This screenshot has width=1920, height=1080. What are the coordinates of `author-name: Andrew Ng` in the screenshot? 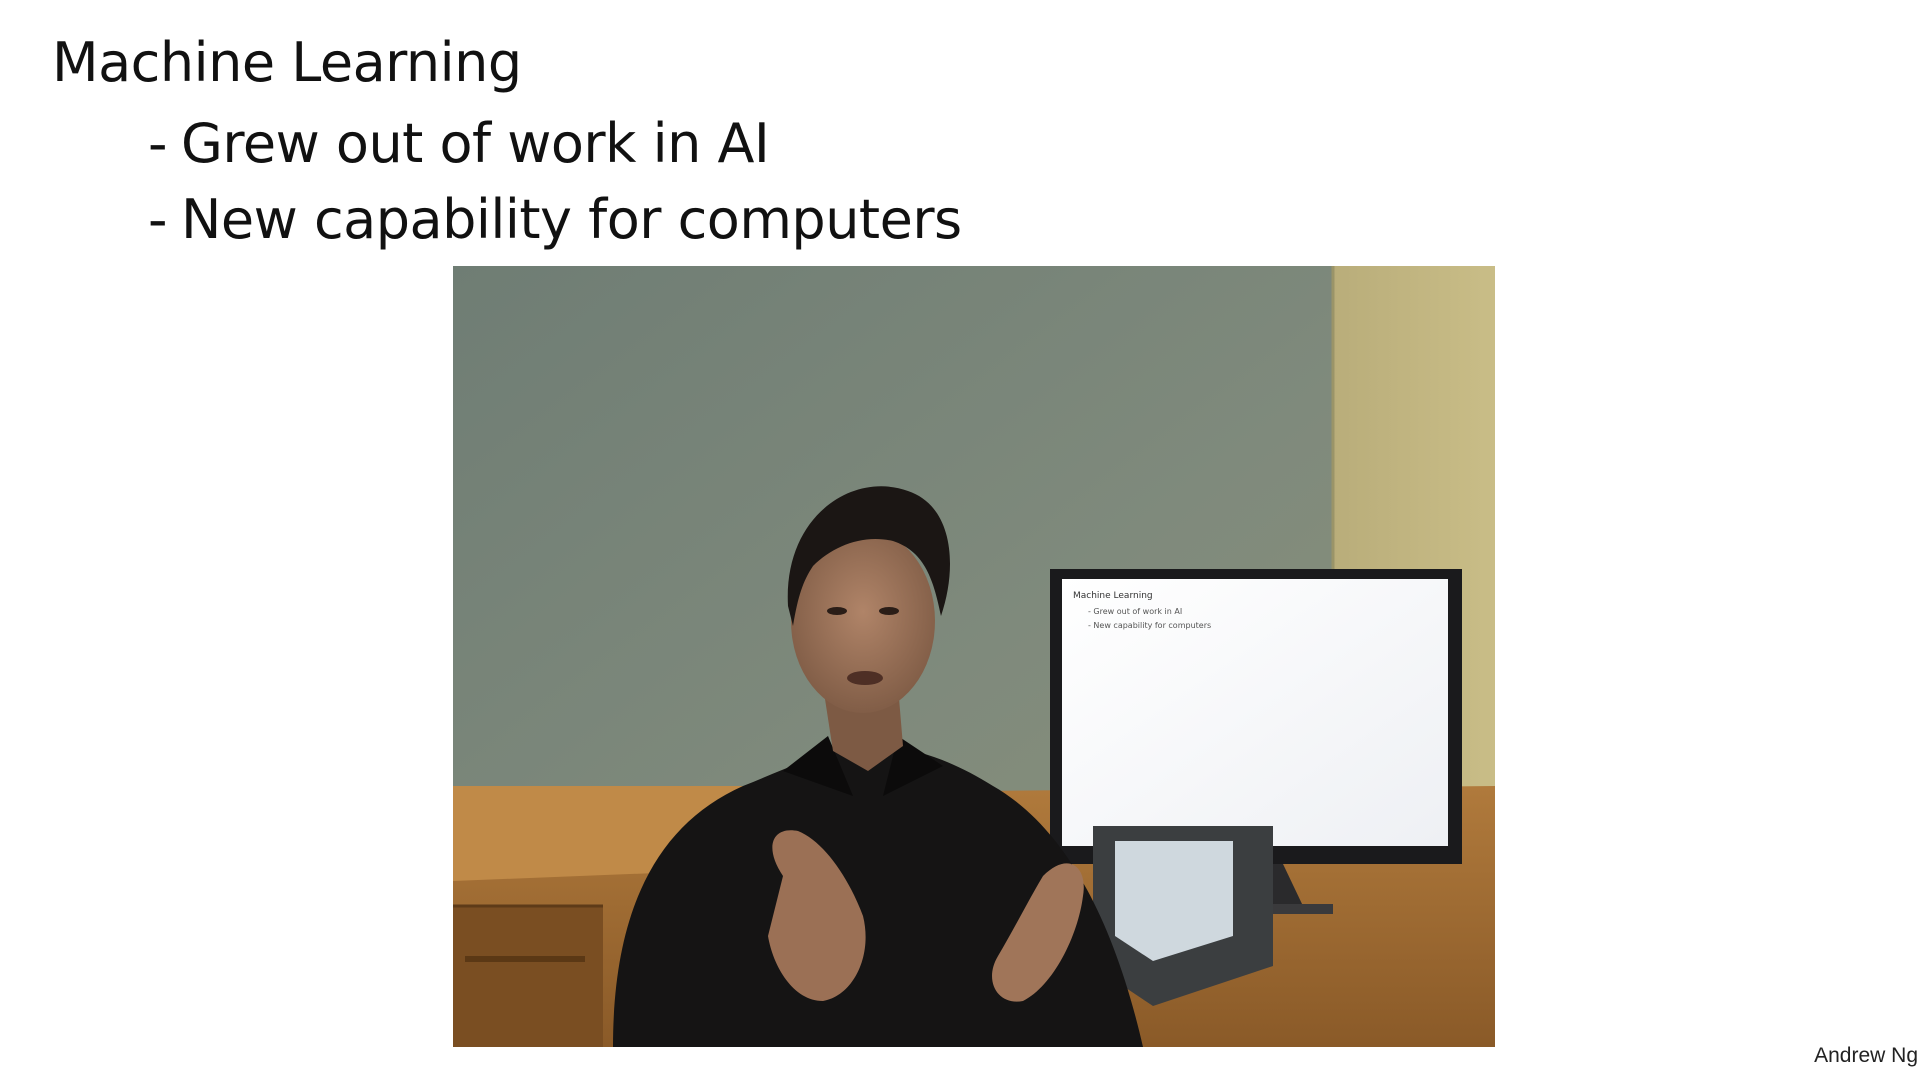 It's located at (1866, 1055).